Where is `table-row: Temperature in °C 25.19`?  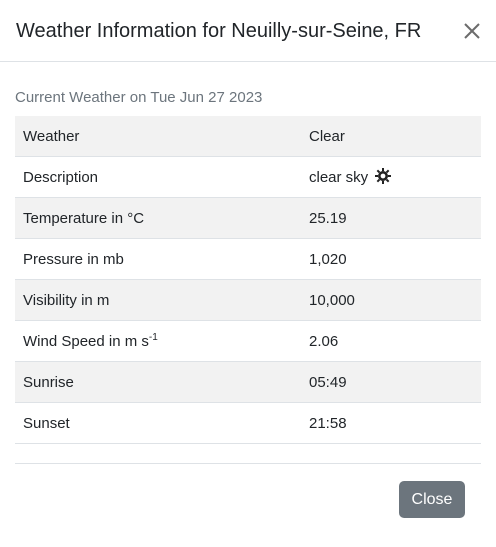 table-row: Temperature in °C 25.19 is located at coordinates (248, 218).